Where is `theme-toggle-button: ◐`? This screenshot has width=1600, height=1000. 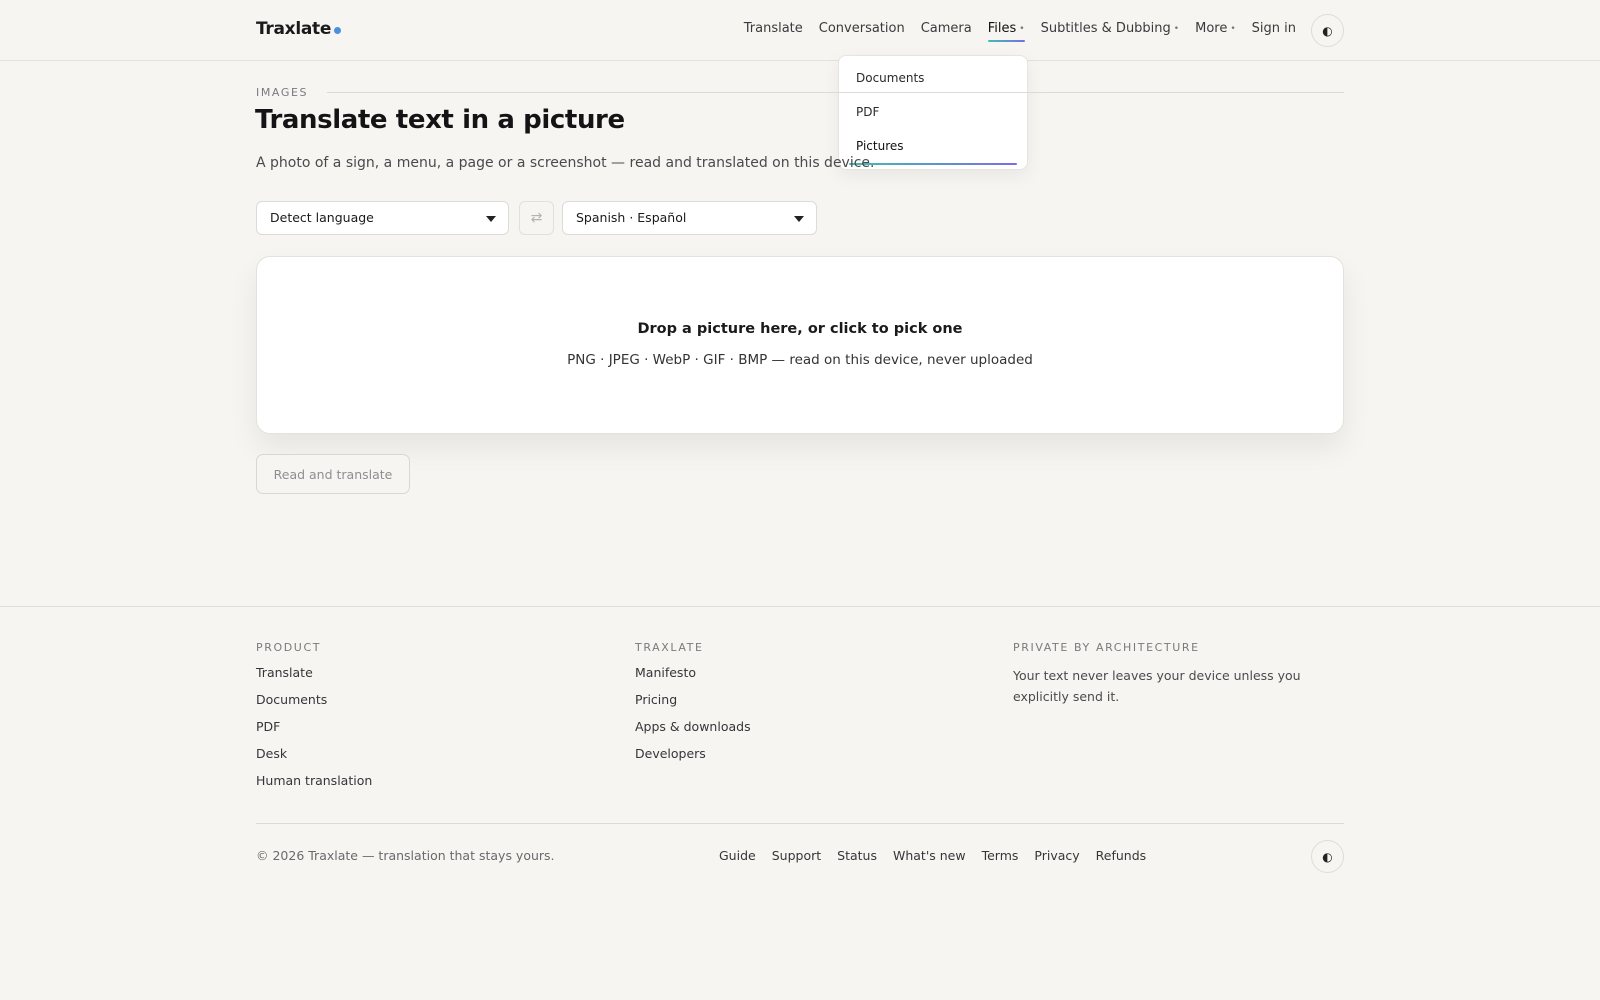 theme-toggle-button: ◐ is located at coordinates (1327, 30).